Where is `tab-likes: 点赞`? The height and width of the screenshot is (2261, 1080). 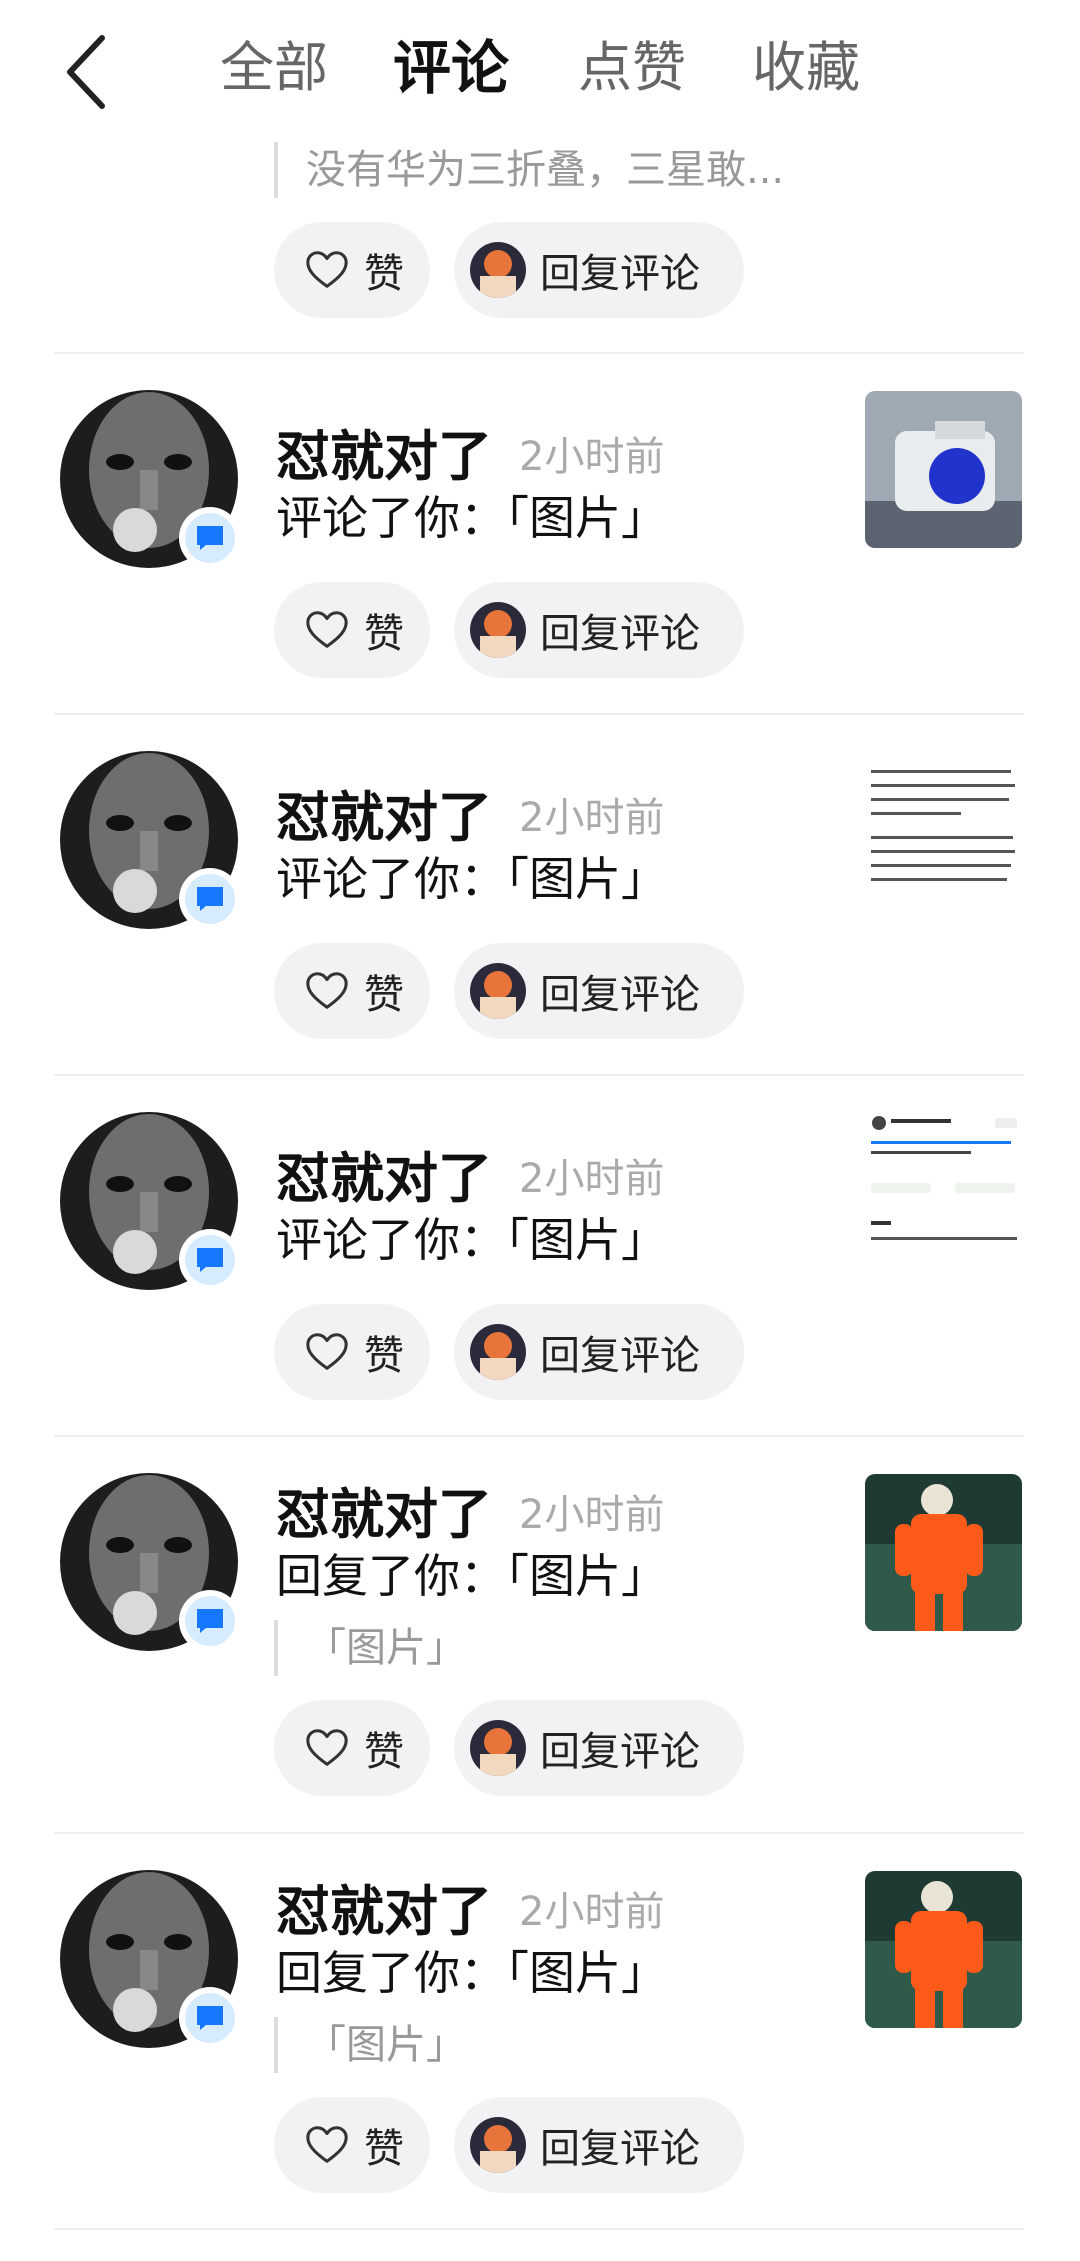
tab-likes: 点赞 is located at coordinates (632, 68).